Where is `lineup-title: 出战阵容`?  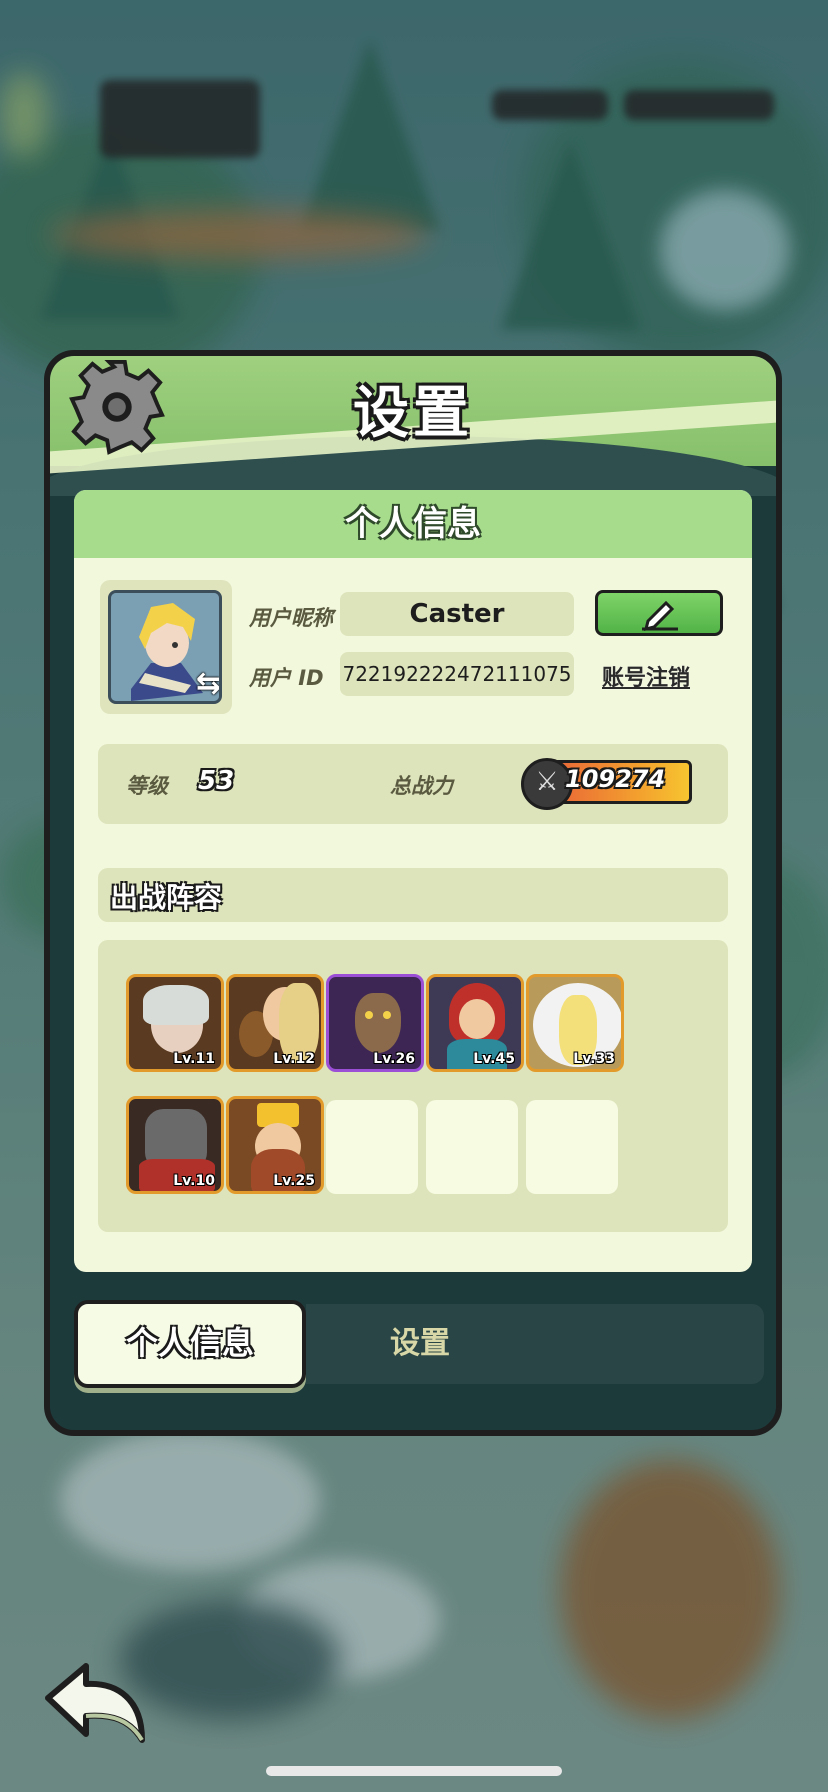
lineup-title: 出战阵容 is located at coordinates (166, 897).